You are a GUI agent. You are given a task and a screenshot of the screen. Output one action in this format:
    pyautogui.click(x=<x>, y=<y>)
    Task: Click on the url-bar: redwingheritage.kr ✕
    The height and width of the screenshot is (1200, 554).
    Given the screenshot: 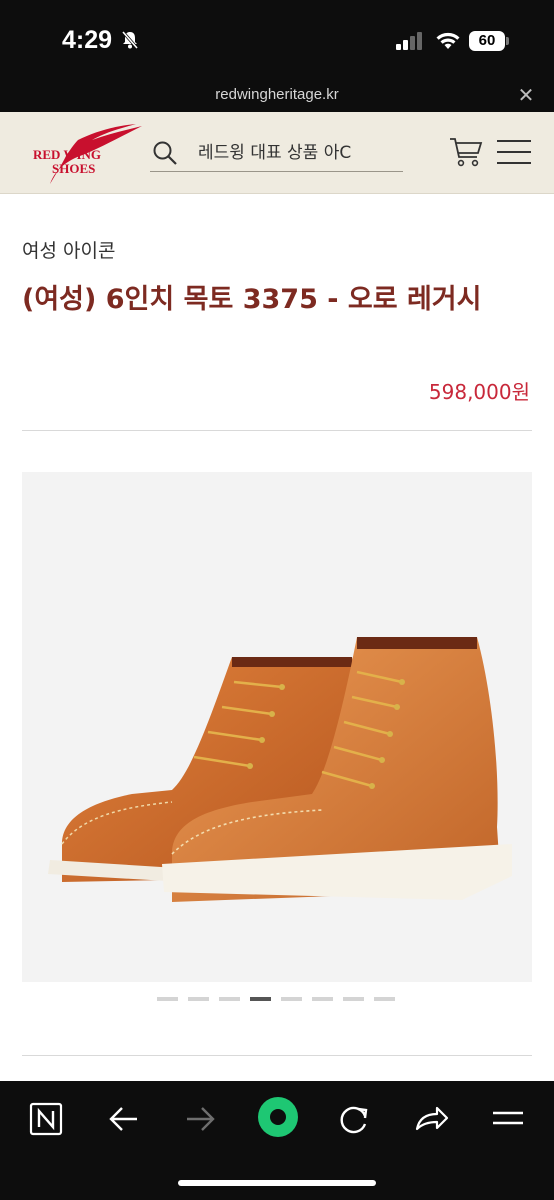 What is the action you would take?
    pyautogui.click(x=277, y=96)
    